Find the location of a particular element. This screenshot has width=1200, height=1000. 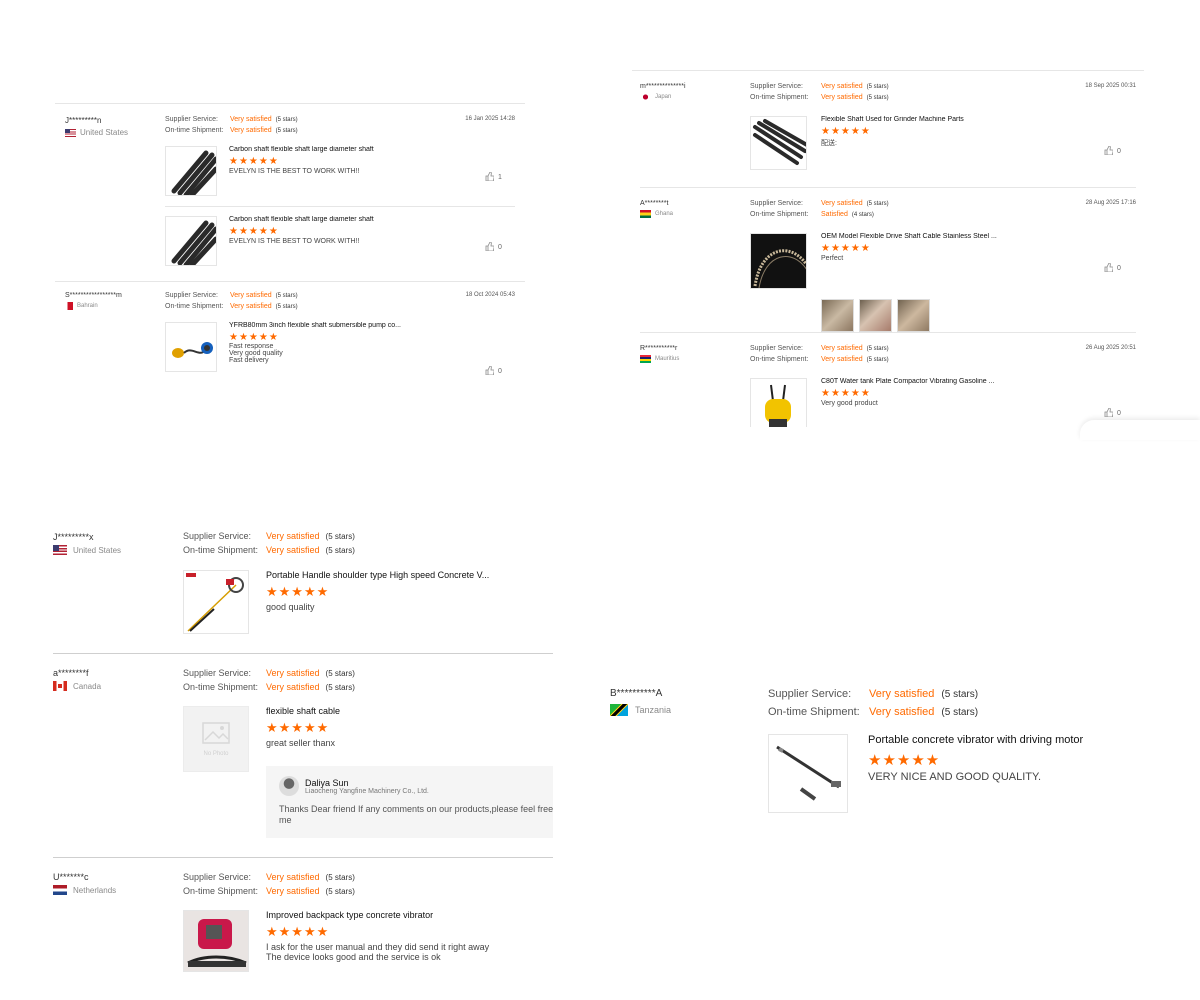

product-title: Improved backpack type concrete vibrator is located at coordinates (396, 915).